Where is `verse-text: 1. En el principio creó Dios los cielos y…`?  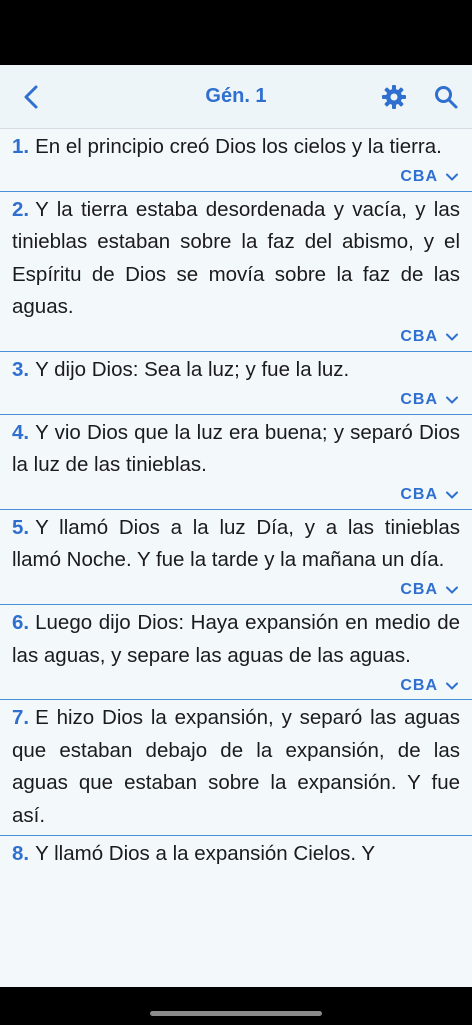 verse-text: 1. En el principio creó Dios los cielos y… is located at coordinates (236, 146).